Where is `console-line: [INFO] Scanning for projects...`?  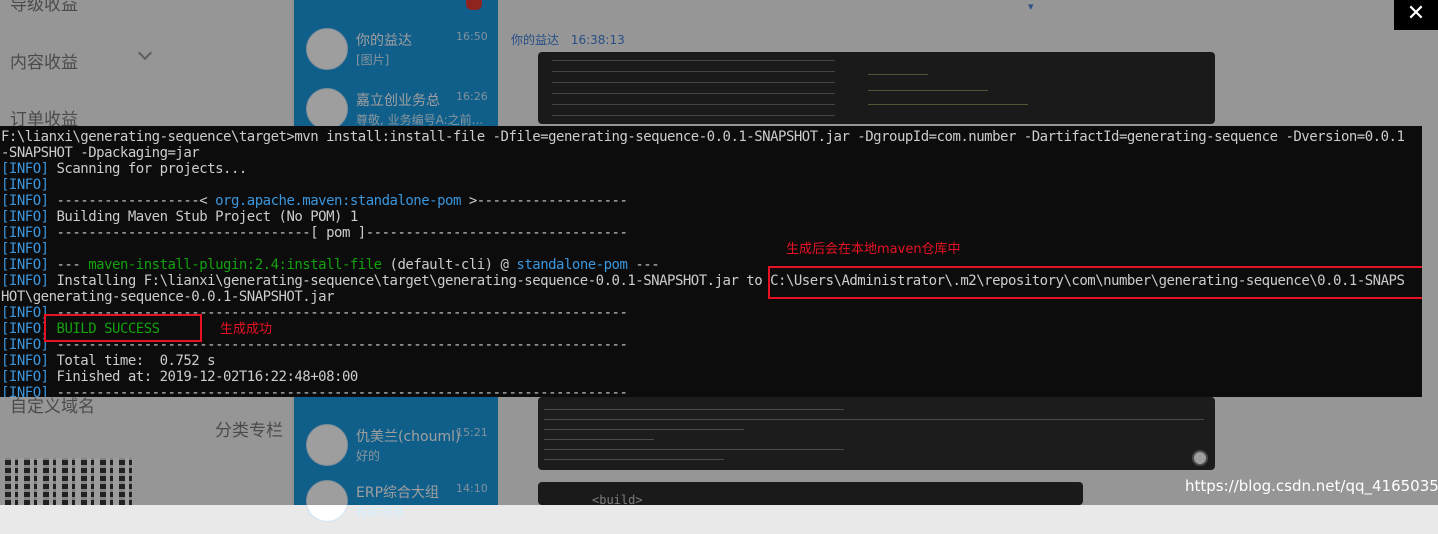 console-line: [INFO] Scanning for projects... is located at coordinates (124, 169).